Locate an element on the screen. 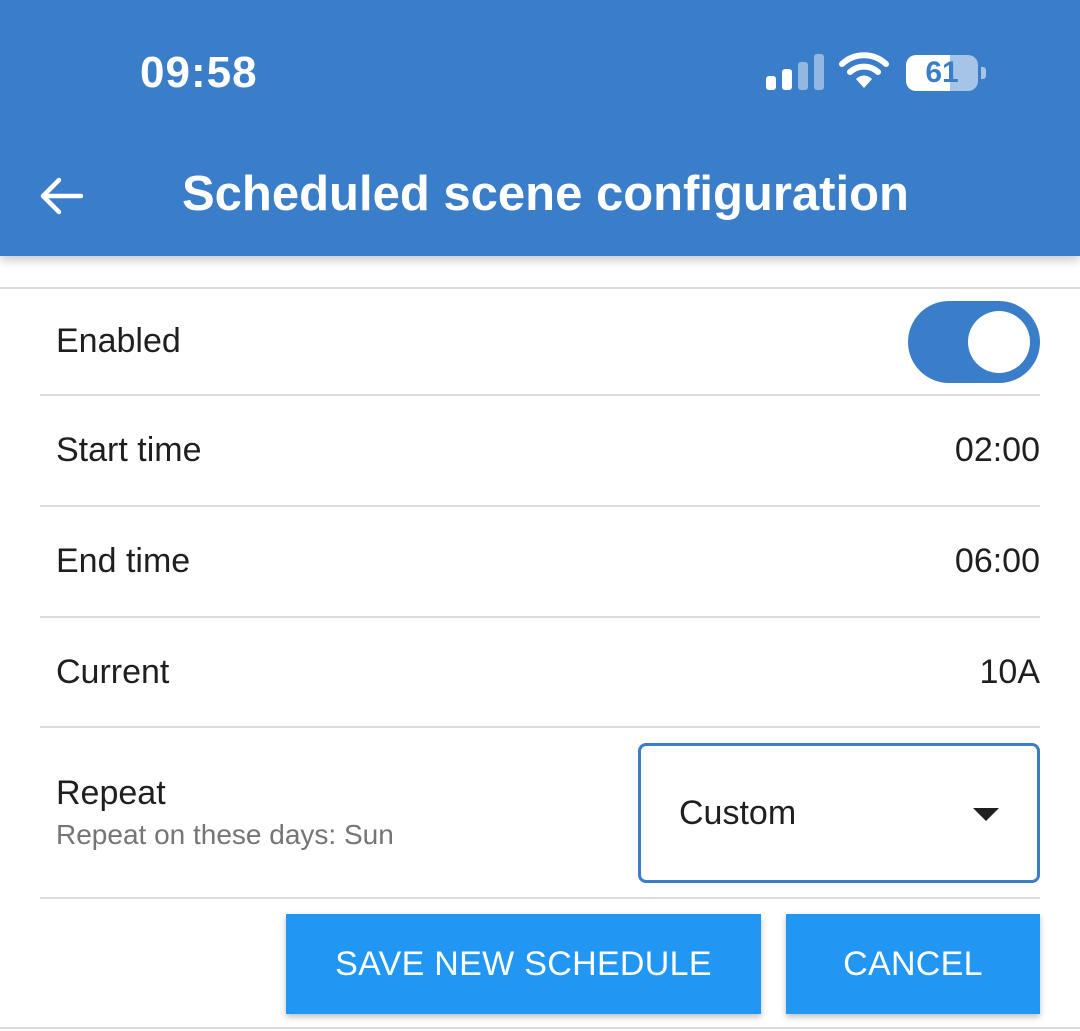 The height and width of the screenshot is (1031, 1080). current-label: Current is located at coordinates (113, 671).